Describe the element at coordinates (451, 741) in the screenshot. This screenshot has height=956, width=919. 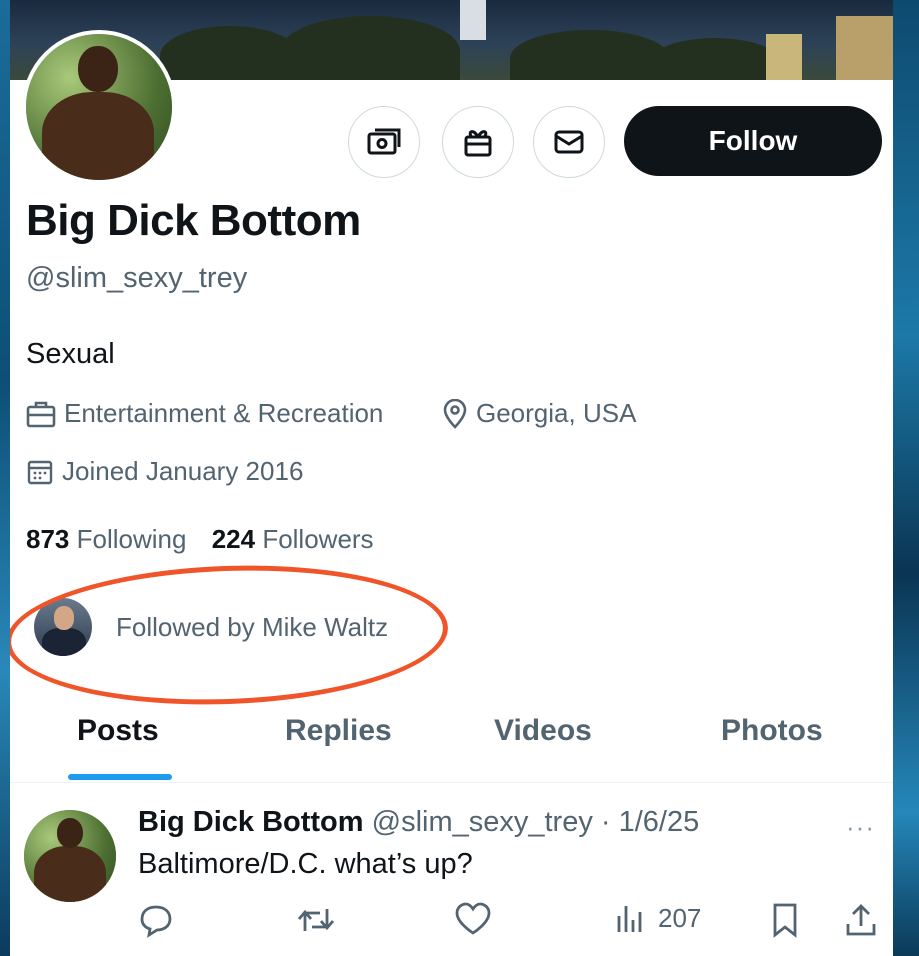
I see `profile-tabs: Posts Replies Videos Photos` at that location.